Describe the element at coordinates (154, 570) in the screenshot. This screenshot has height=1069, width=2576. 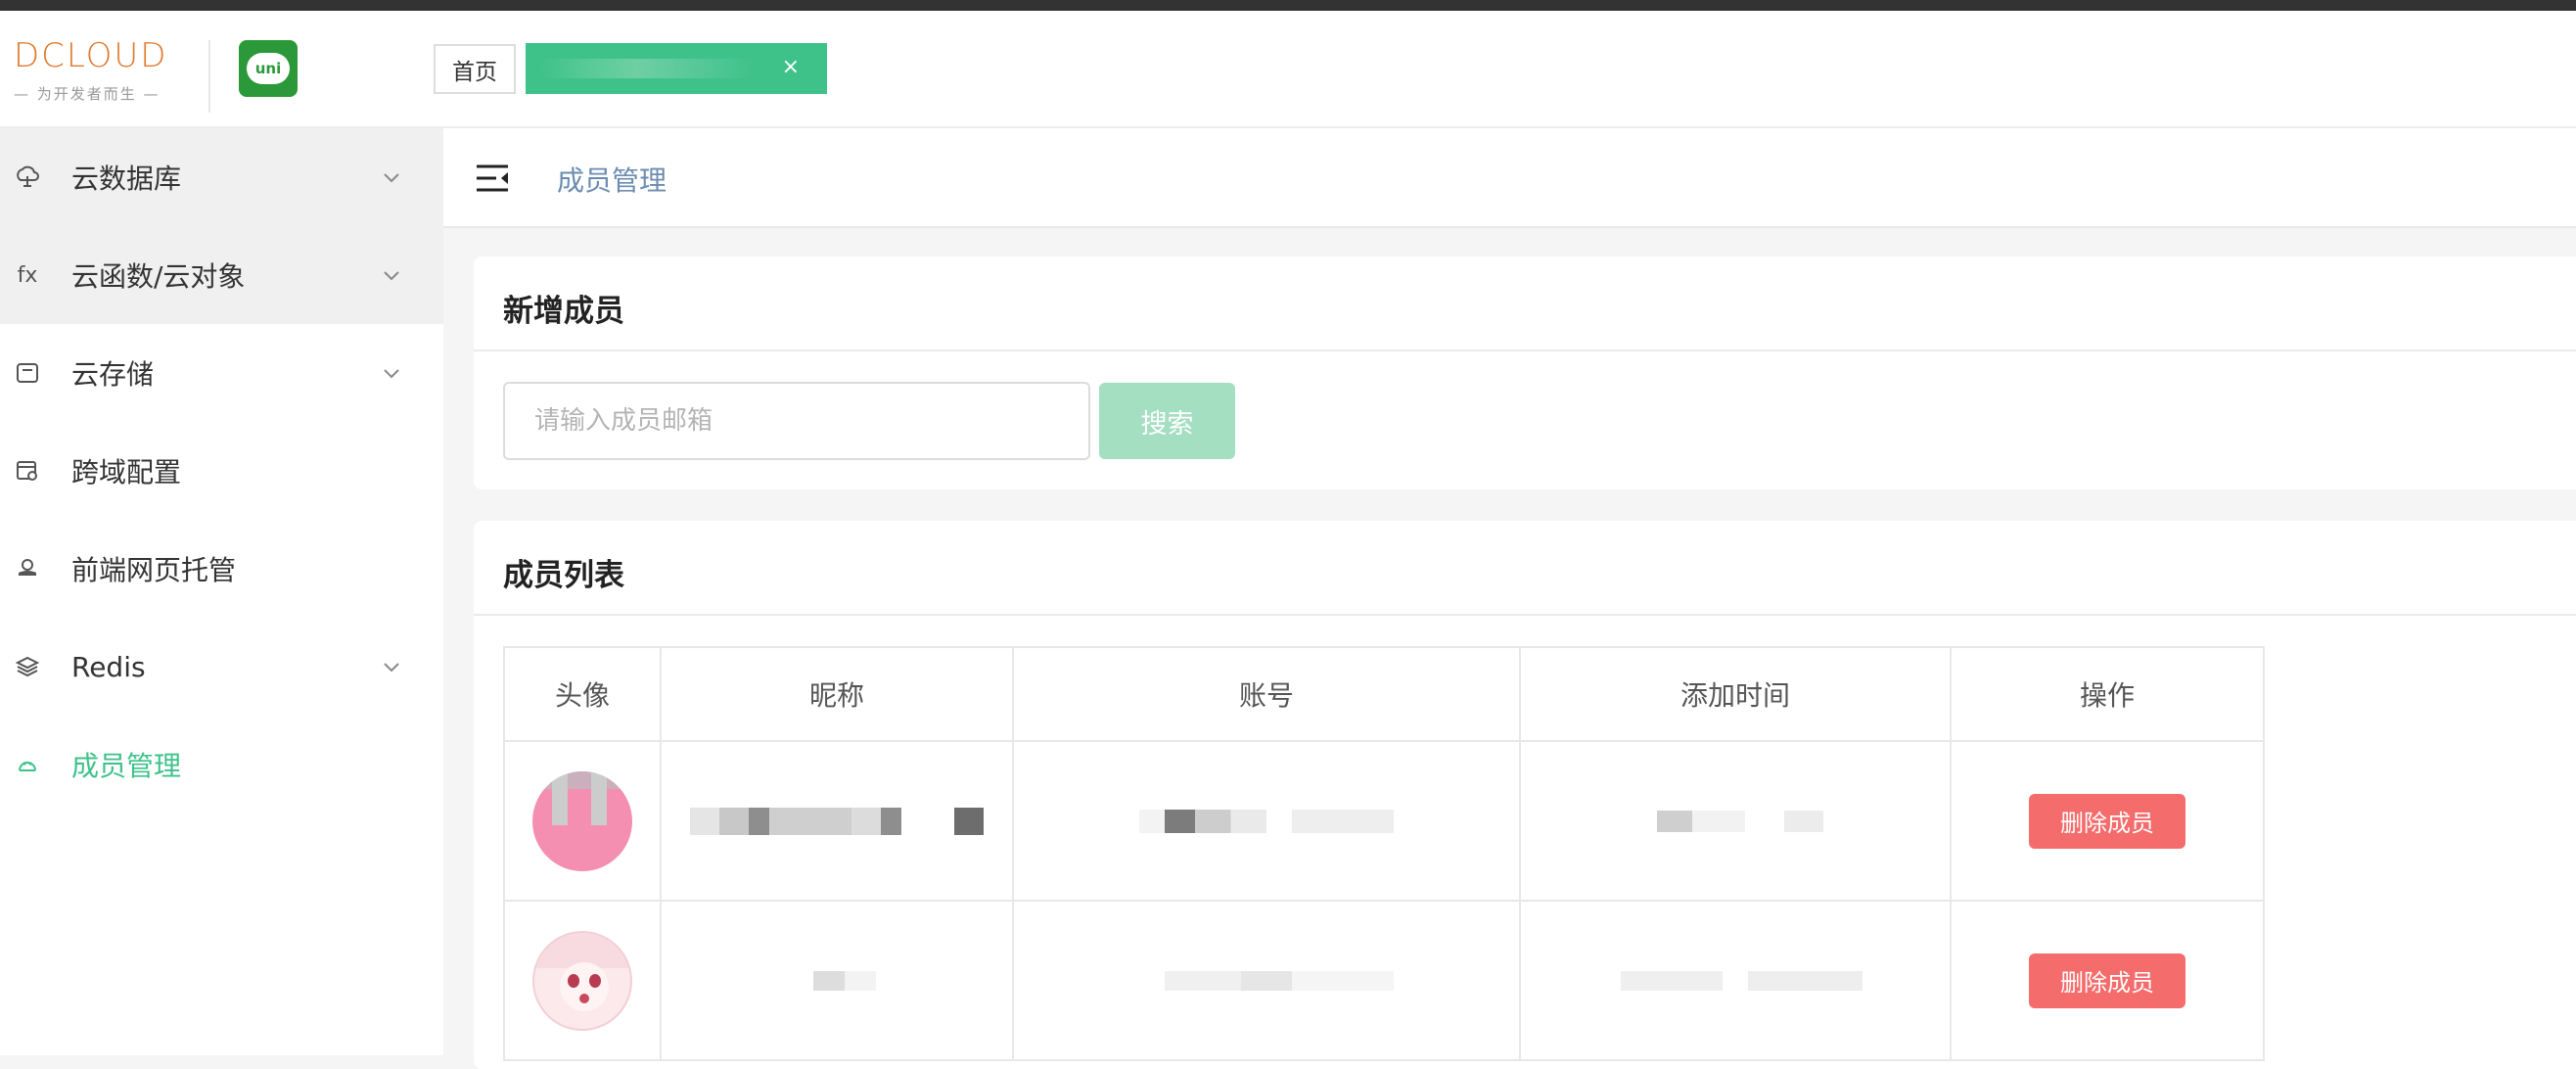
I see `sidebar-item-label: 前端网页托管` at that location.